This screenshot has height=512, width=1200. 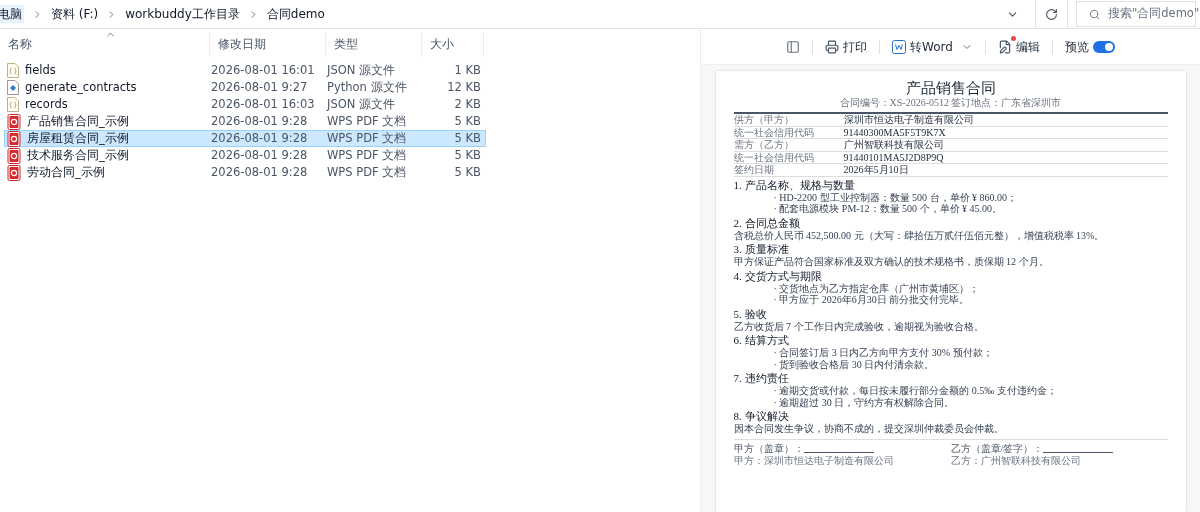 I want to click on signatory-name: 乙方：广州智联科技有限公司, so click(x=1016, y=460).